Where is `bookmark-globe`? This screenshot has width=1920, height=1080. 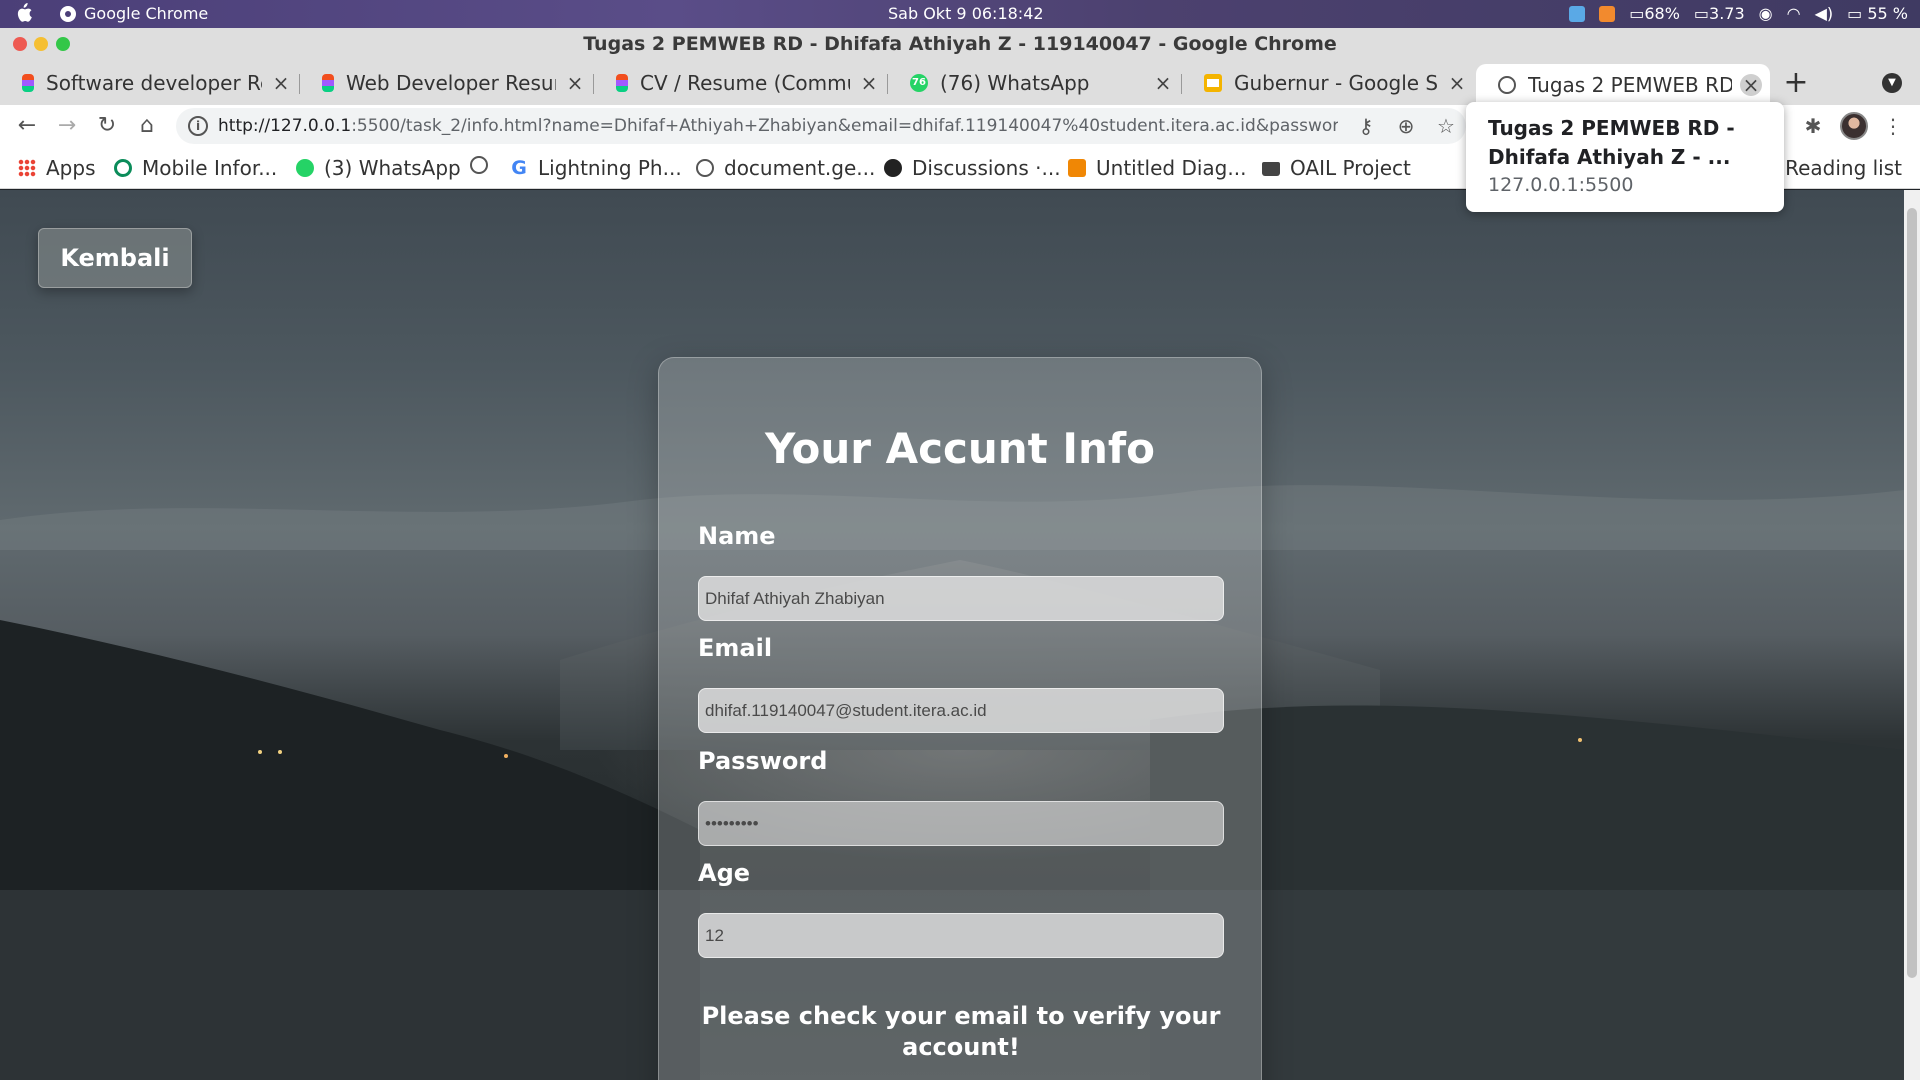
bookmark-globe is located at coordinates (479, 165).